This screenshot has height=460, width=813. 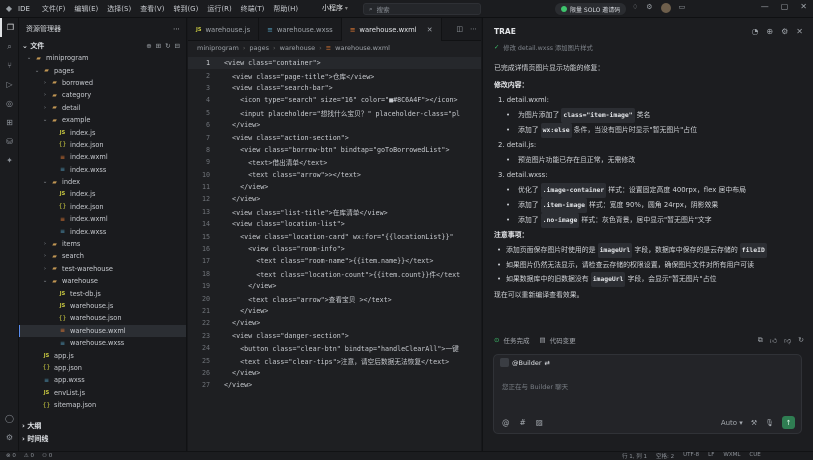 I want to click on tree-file: ≡ warehouse.wxss, so click(x=102, y=343).